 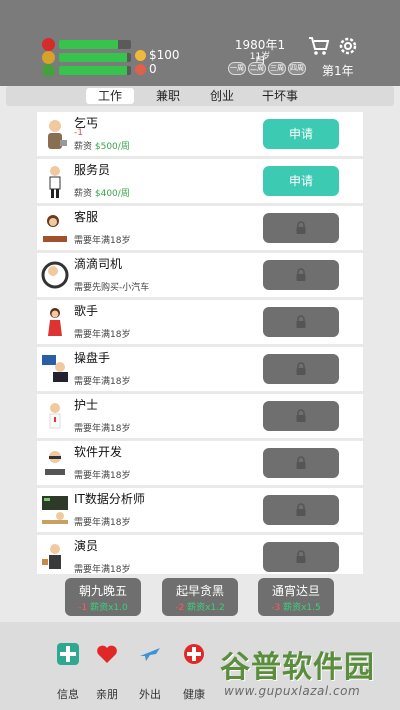 What do you see at coordinates (107, 694) in the screenshot?
I see `nav-label: 亲朋` at bounding box center [107, 694].